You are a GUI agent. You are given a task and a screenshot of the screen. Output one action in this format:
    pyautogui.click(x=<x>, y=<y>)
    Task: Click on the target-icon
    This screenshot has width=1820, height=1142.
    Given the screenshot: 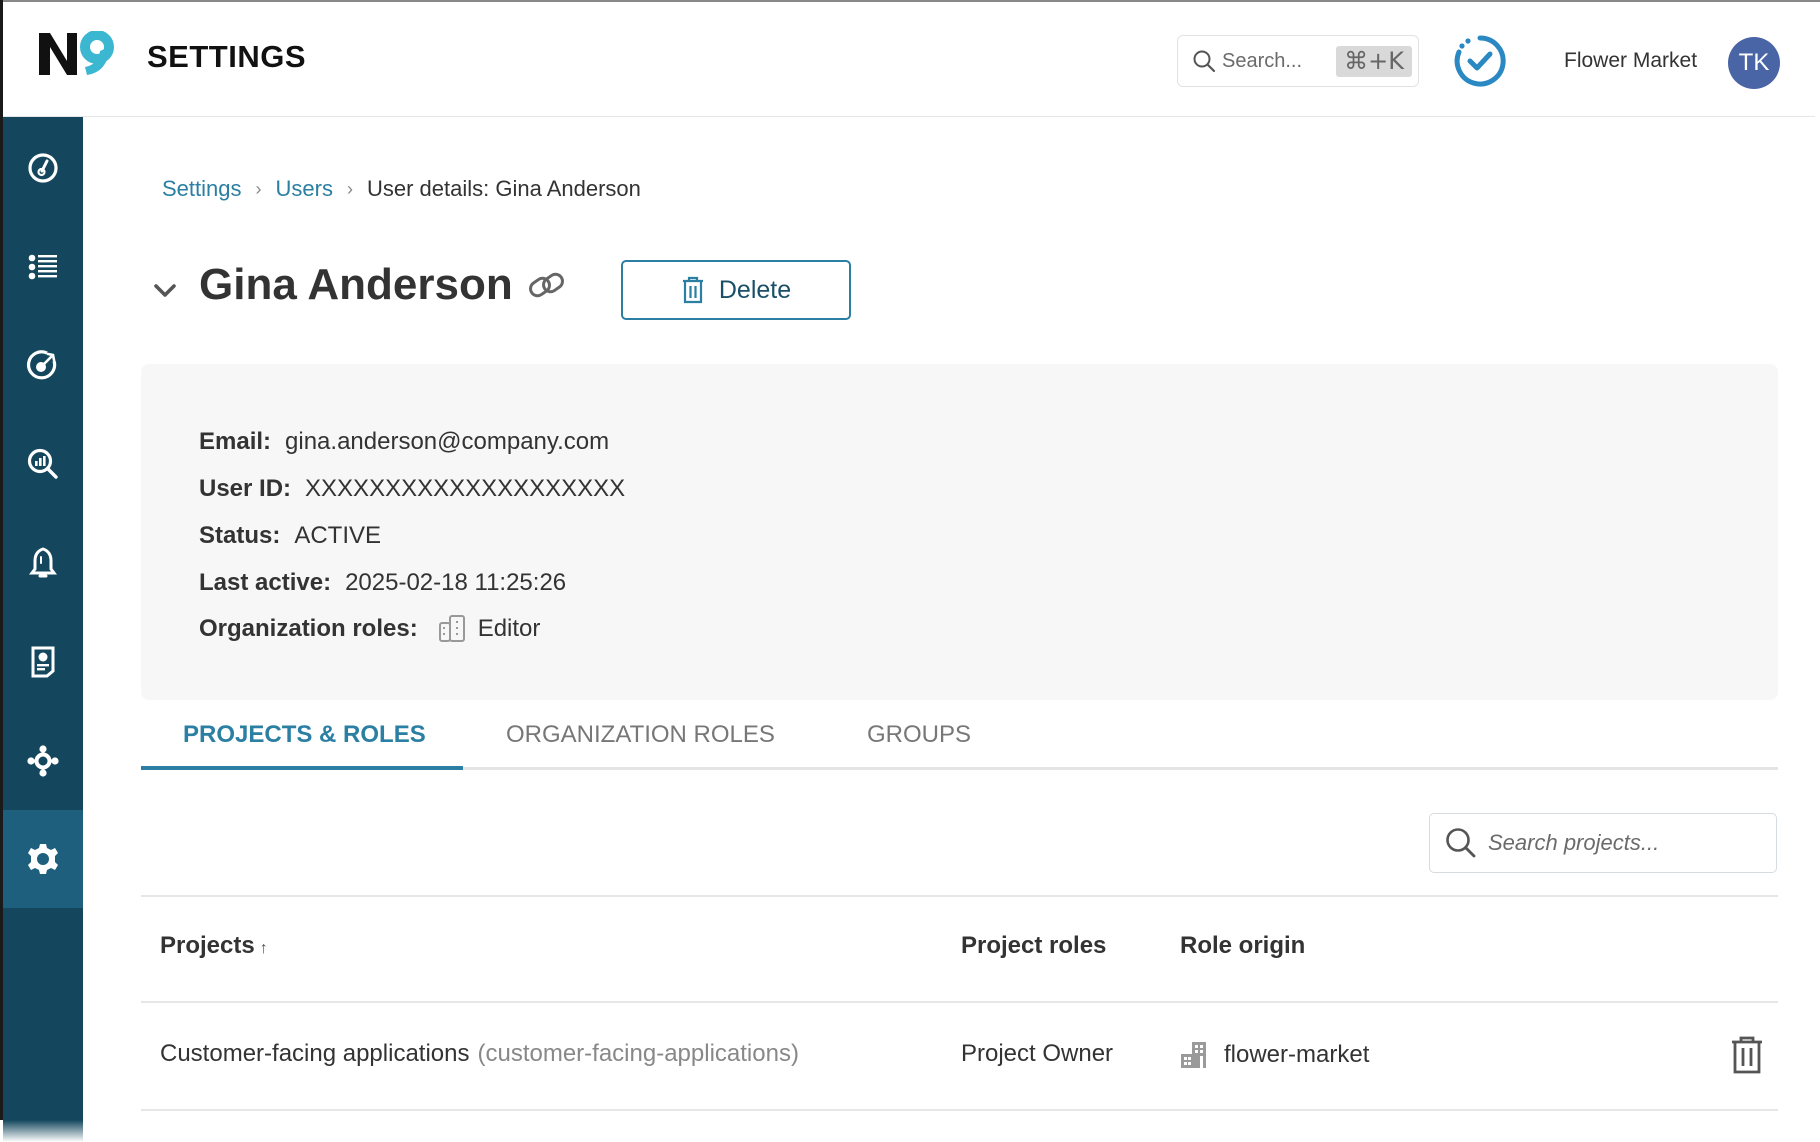 What is the action you would take?
    pyautogui.click(x=41, y=365)
    